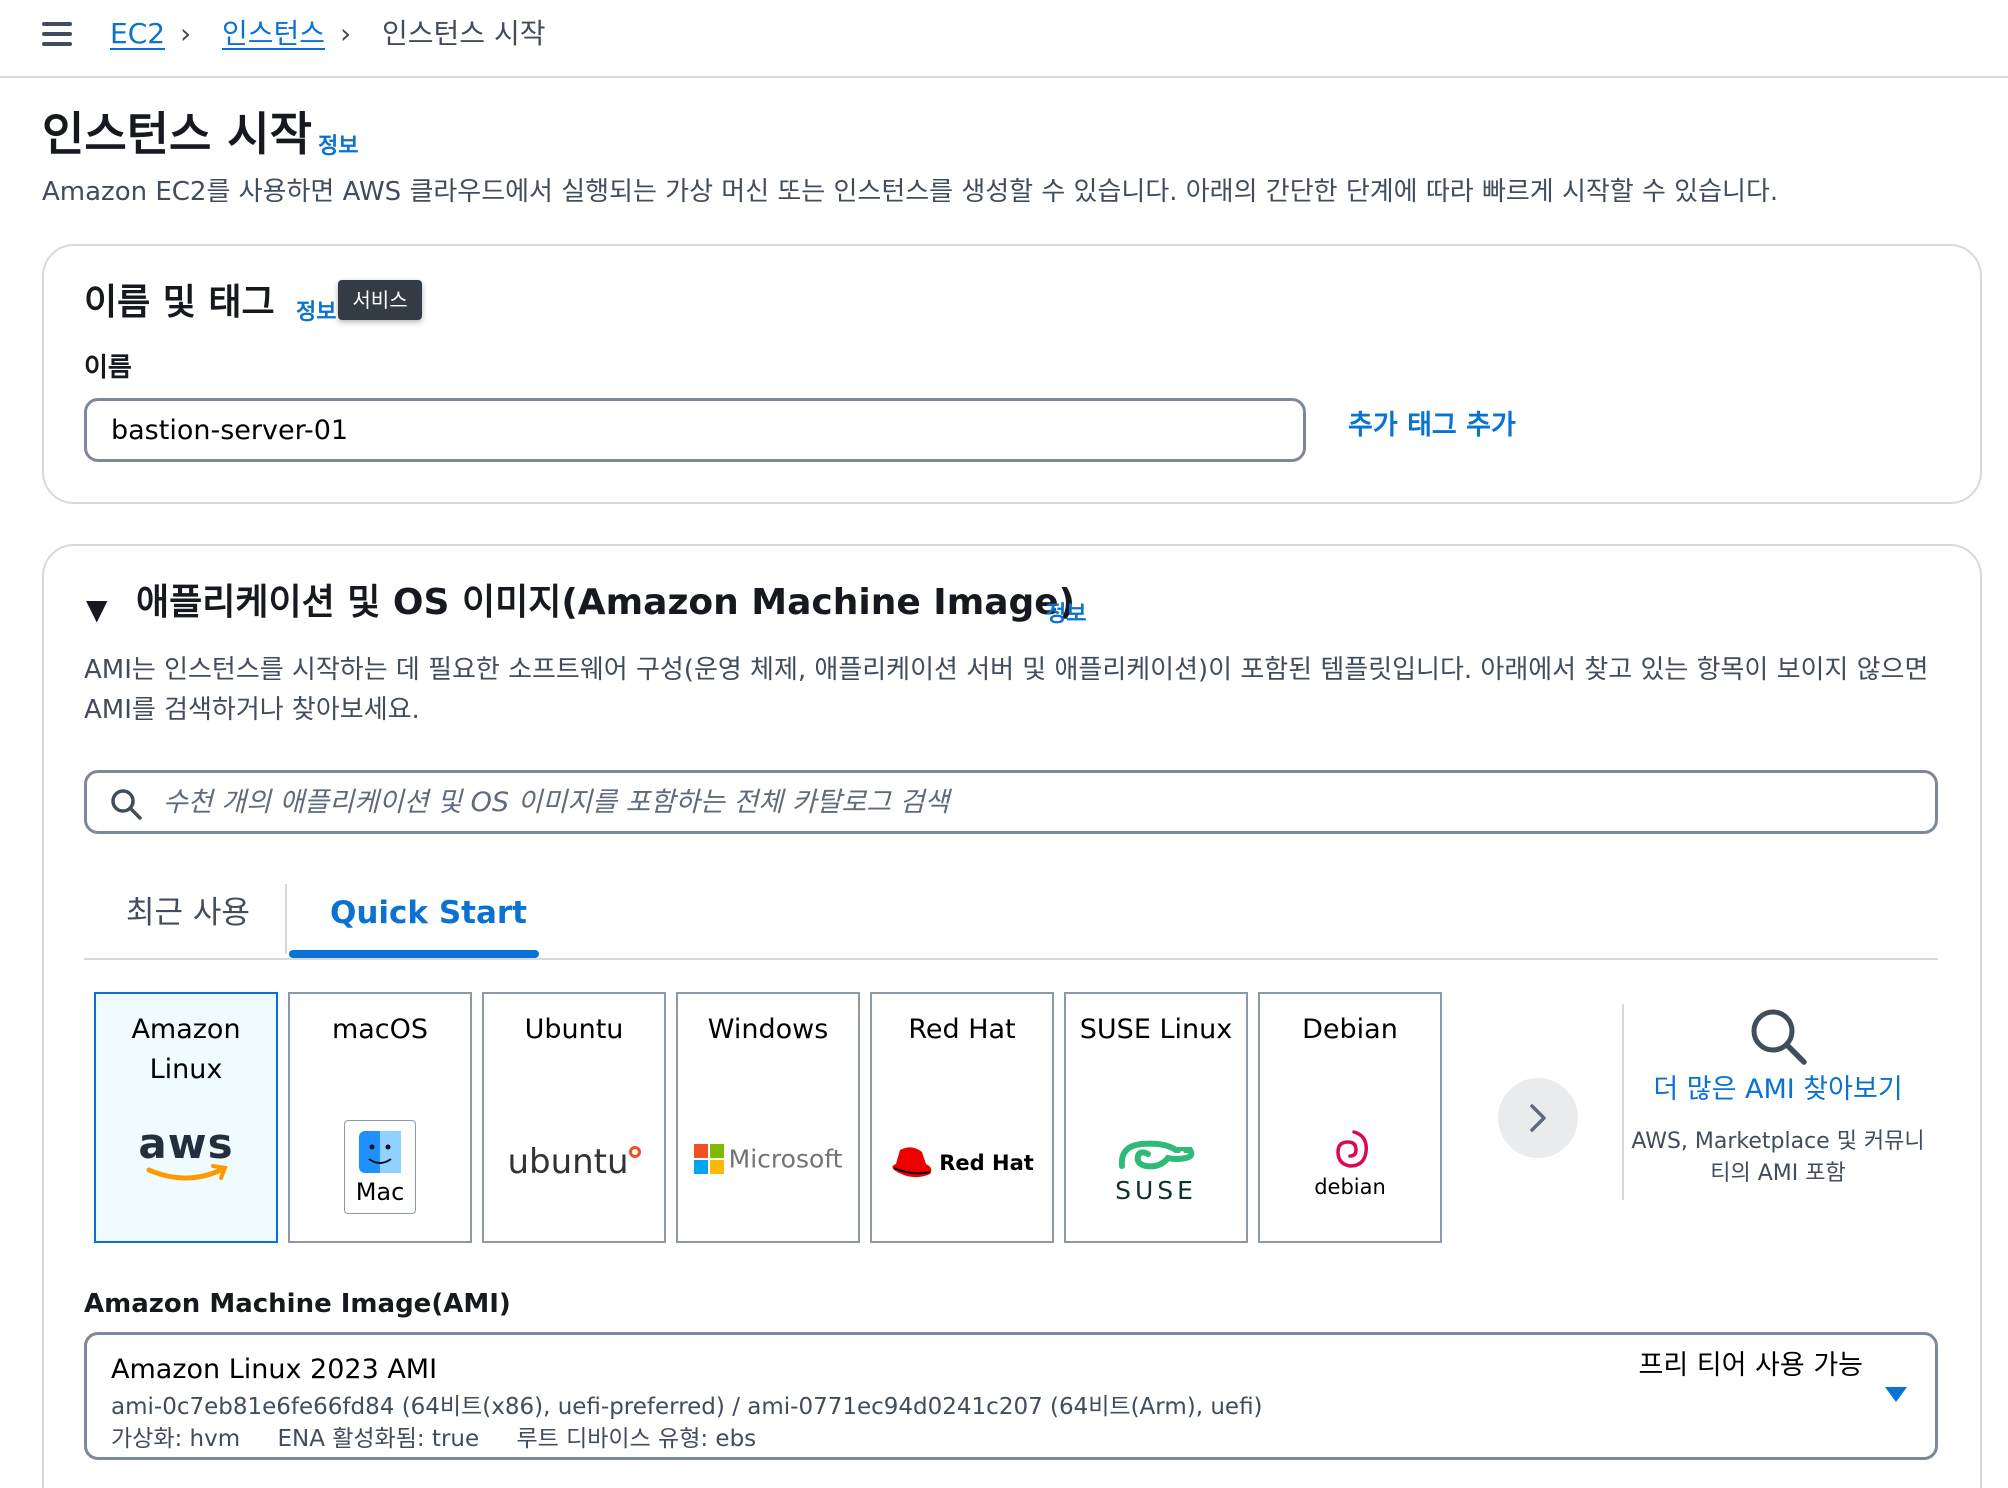 Image resolution: width=2008 pixels, height=1488 pixels. I want to click on os-tile-label: Red Hat, so click(962, 1029).